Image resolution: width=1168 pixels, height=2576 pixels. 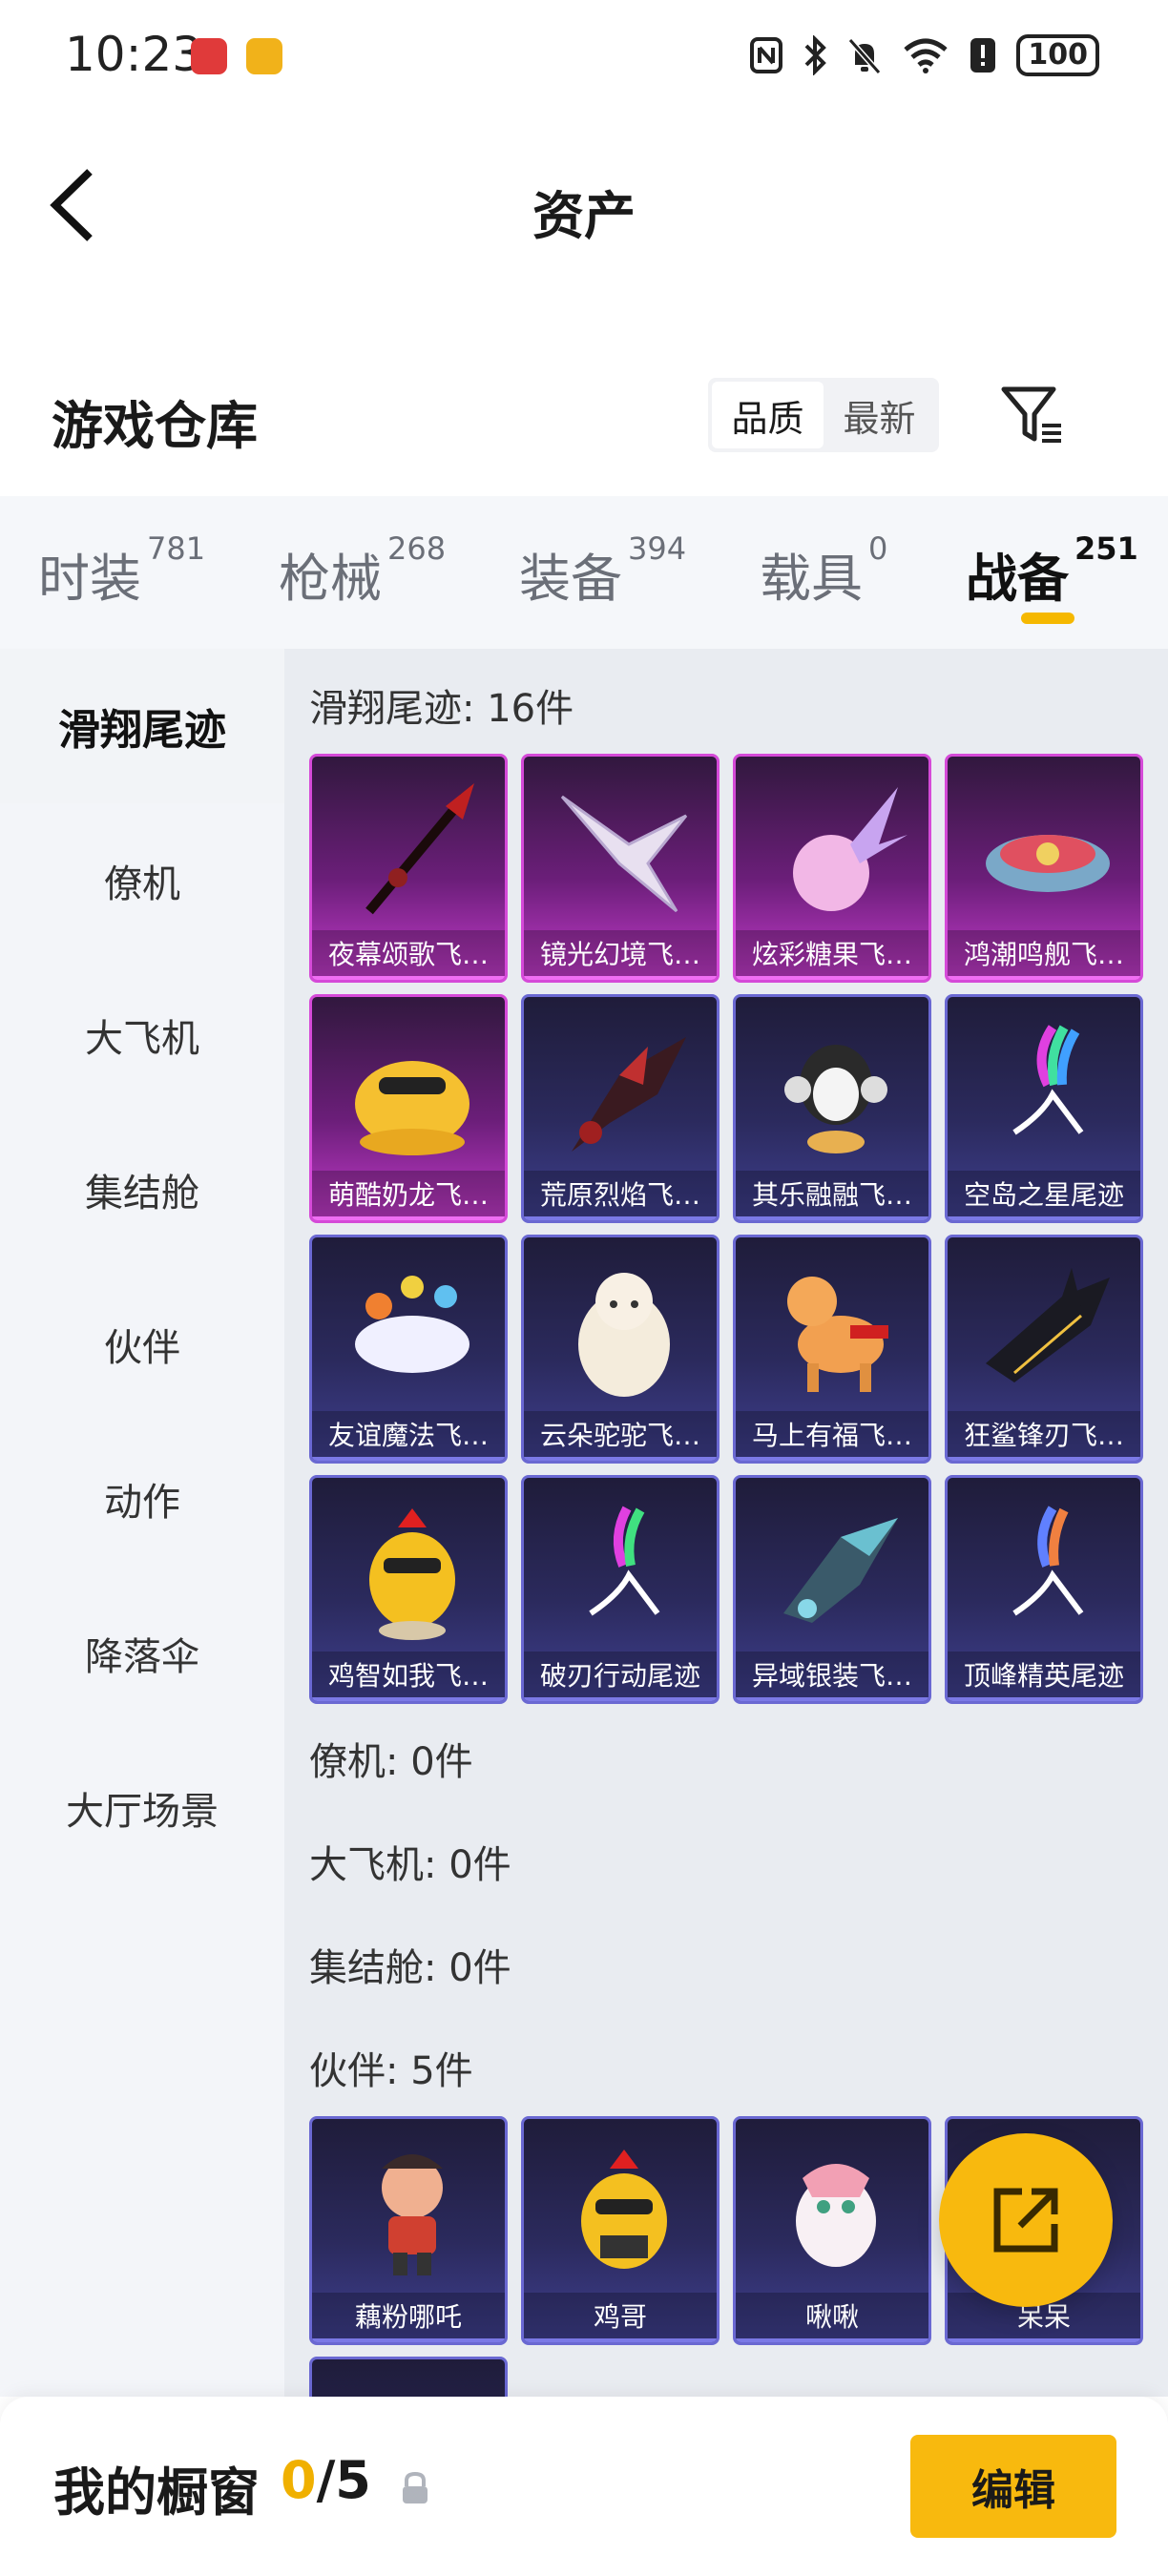 I want to click on item-name: 鸡哥, so click(x=620, y=2317).